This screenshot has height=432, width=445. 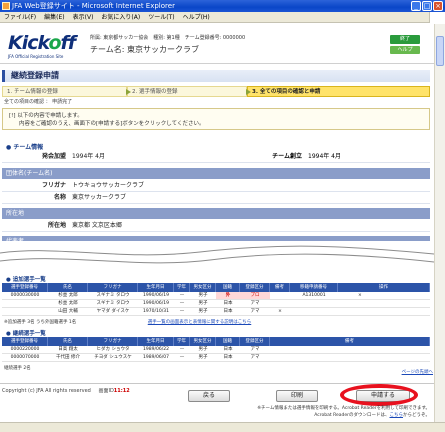 What do you see at coordinates (196, 17) in the screenshot?
I see `menu-help: ヘルプ(H)` at bounding box center [196, 17].